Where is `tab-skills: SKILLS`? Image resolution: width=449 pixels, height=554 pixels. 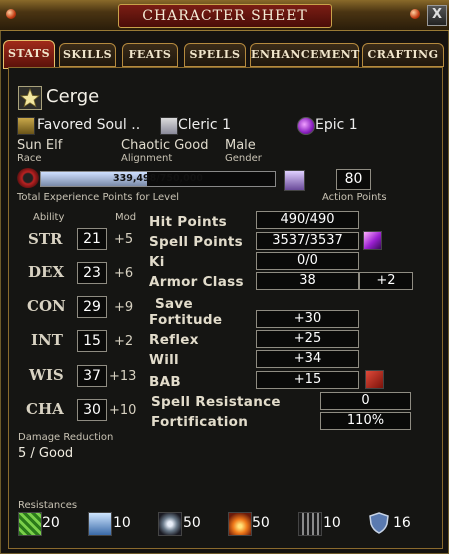
tab-skills: SKILLS is located at coordinates (87, 55).